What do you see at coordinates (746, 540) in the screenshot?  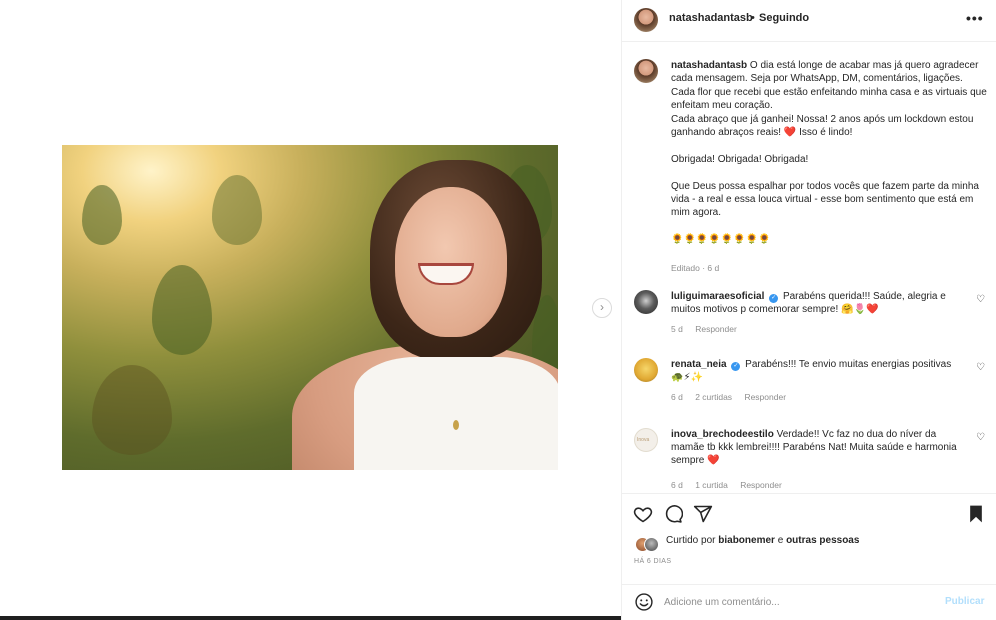 I see `liked-by-user-link: biabonemer` at bounding box center [746, 540].